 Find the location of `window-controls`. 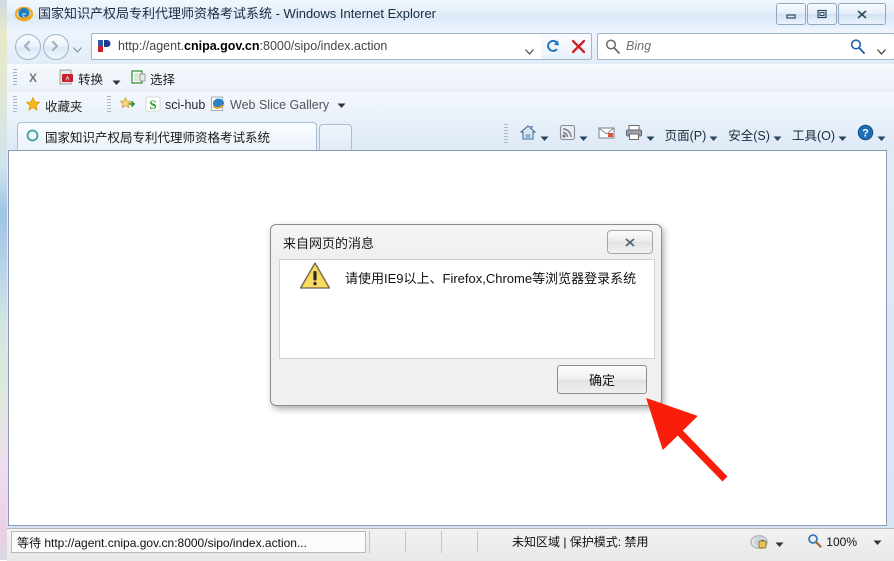

window-controls is located at coordinates (831, 14).